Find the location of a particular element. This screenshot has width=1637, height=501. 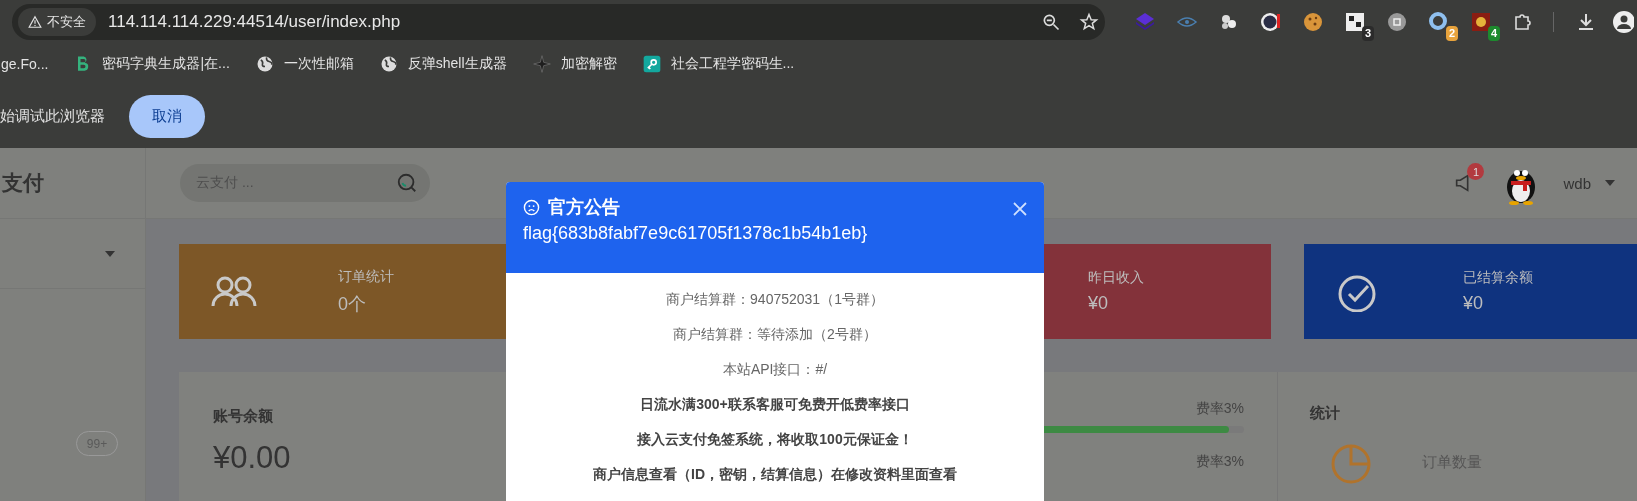

bookmark-label: 反弹shell生成器 is located at coordinates (457, 64).